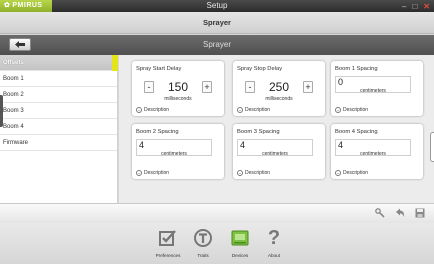  Describe the element at coordinates (58, 79) in the screenshot. I see `sidebar-item-boom-1: Boom 1` at that location.